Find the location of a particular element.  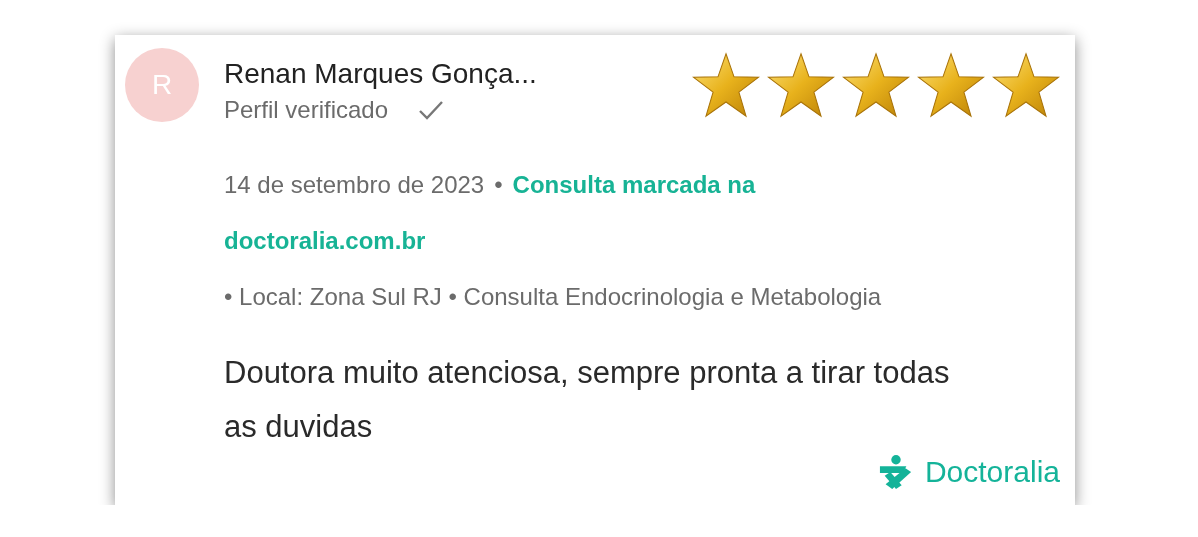

review-date: 14 de setembro de 2023 is located at coordinates (354, 184).